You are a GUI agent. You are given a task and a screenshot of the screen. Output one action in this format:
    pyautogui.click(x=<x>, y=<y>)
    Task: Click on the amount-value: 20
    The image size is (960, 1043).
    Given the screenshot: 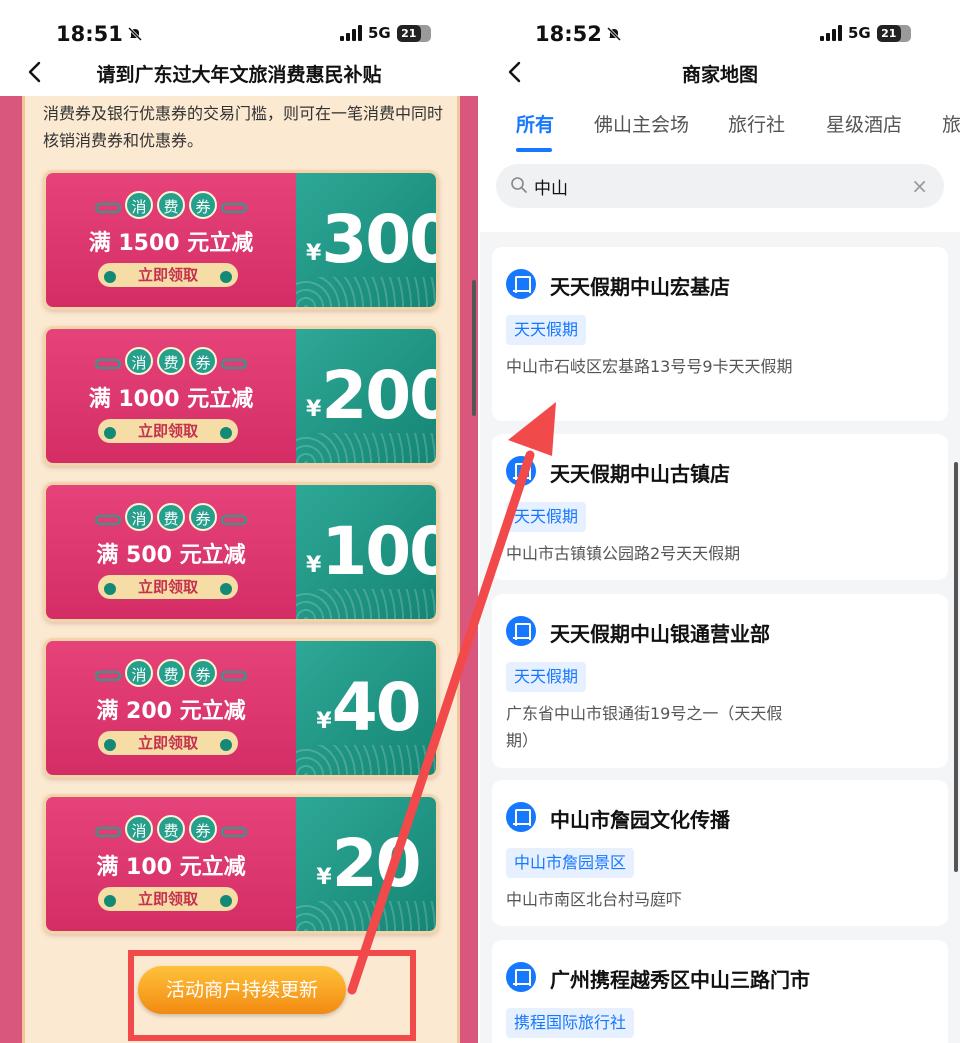 What is the action you would take?
    pyautogui.click(x=376, y=863)
    